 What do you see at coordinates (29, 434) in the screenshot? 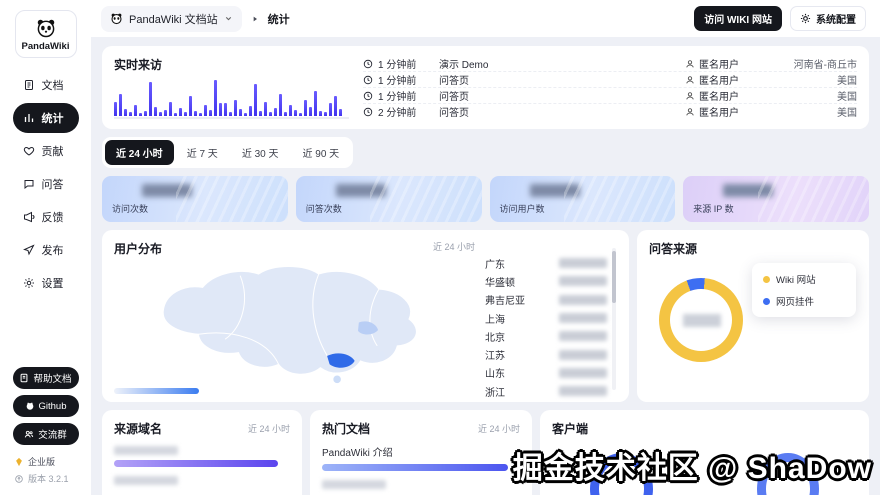
I see `group-icon` at bounding box center [29, 434].